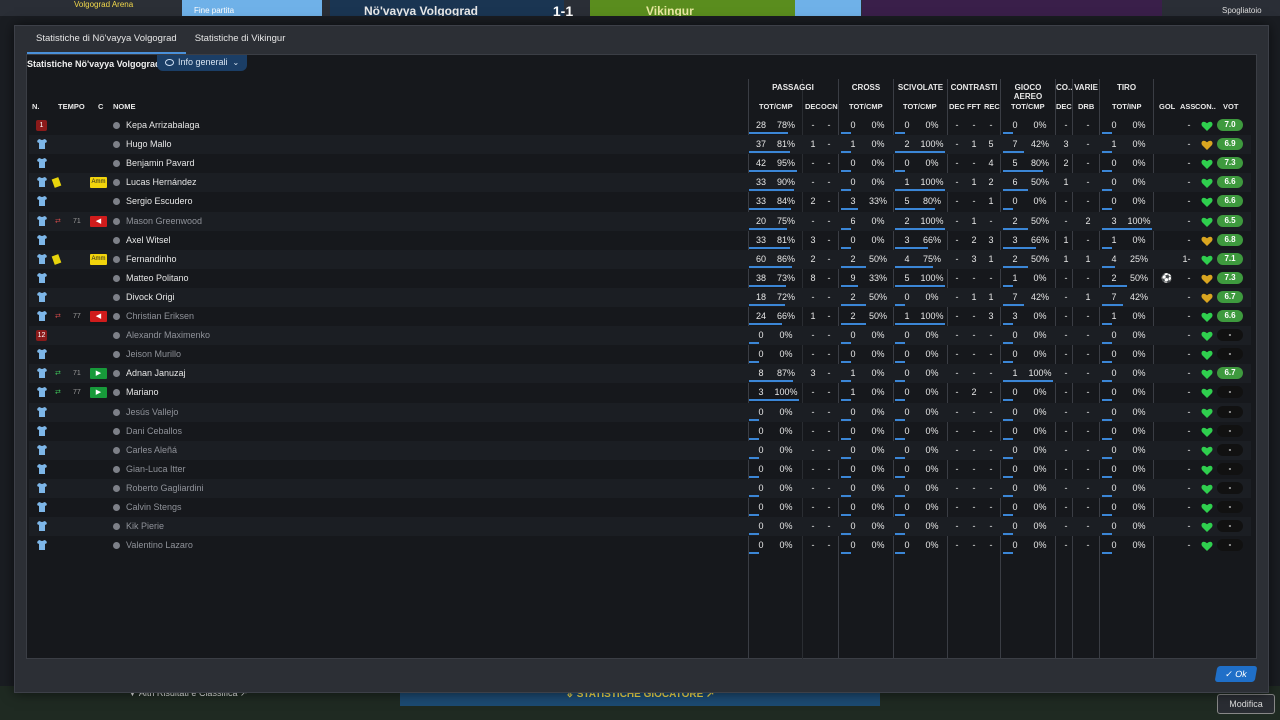 The width and height of the screenshot is (1280, 720). I want to click on col-pass-ocn: OCN, so click(829, 106).